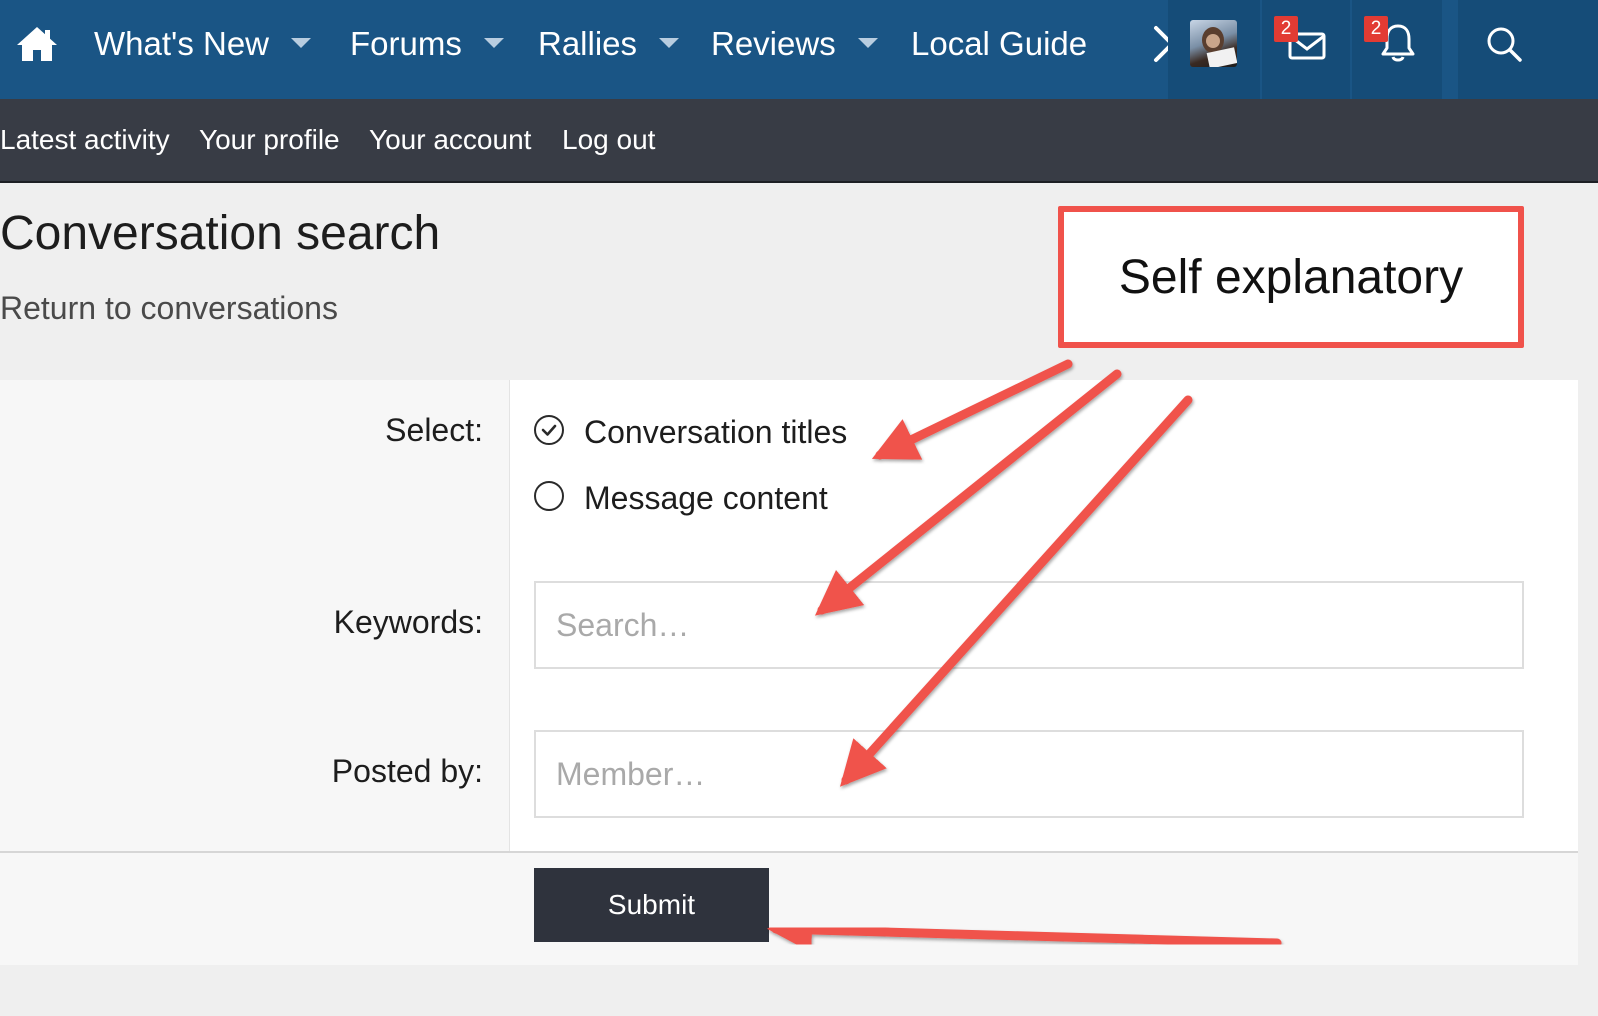  What do you see at coordinates (608, 140) in the screenshot?
I see `subnav-log-out: Log out` at bounding box center [608, 140].